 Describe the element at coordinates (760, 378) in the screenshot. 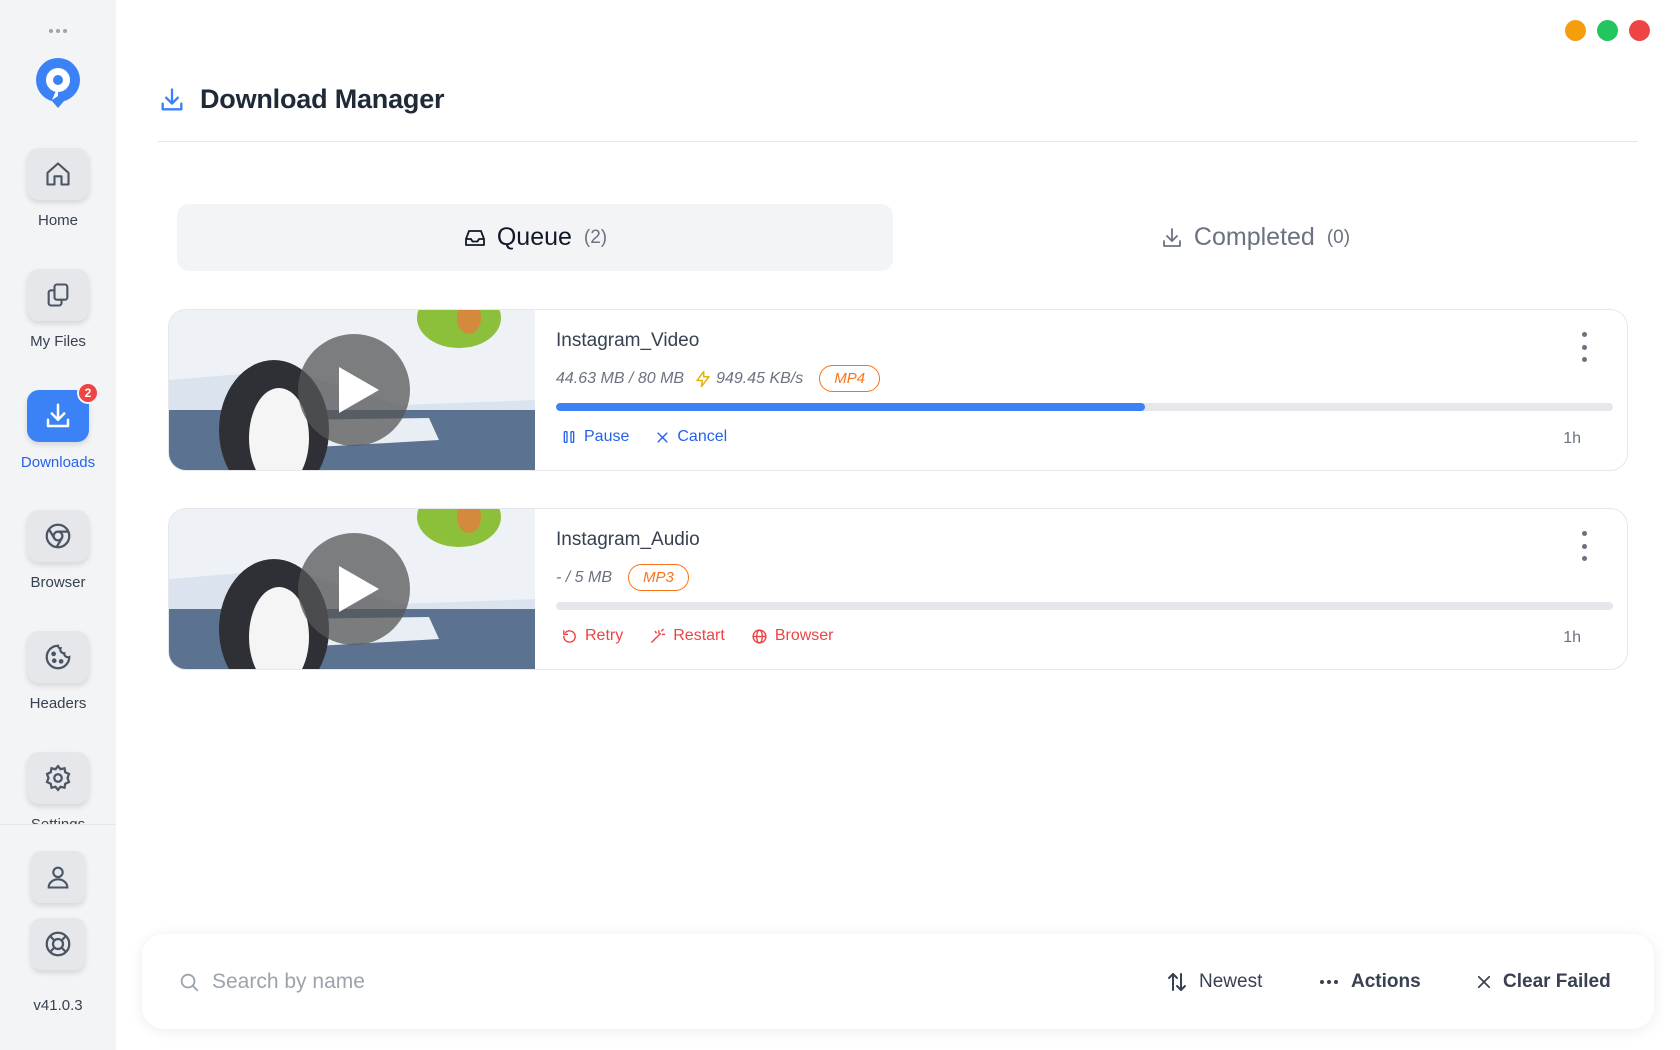

I see `speed-value: 949.45 KB/s` at that location.